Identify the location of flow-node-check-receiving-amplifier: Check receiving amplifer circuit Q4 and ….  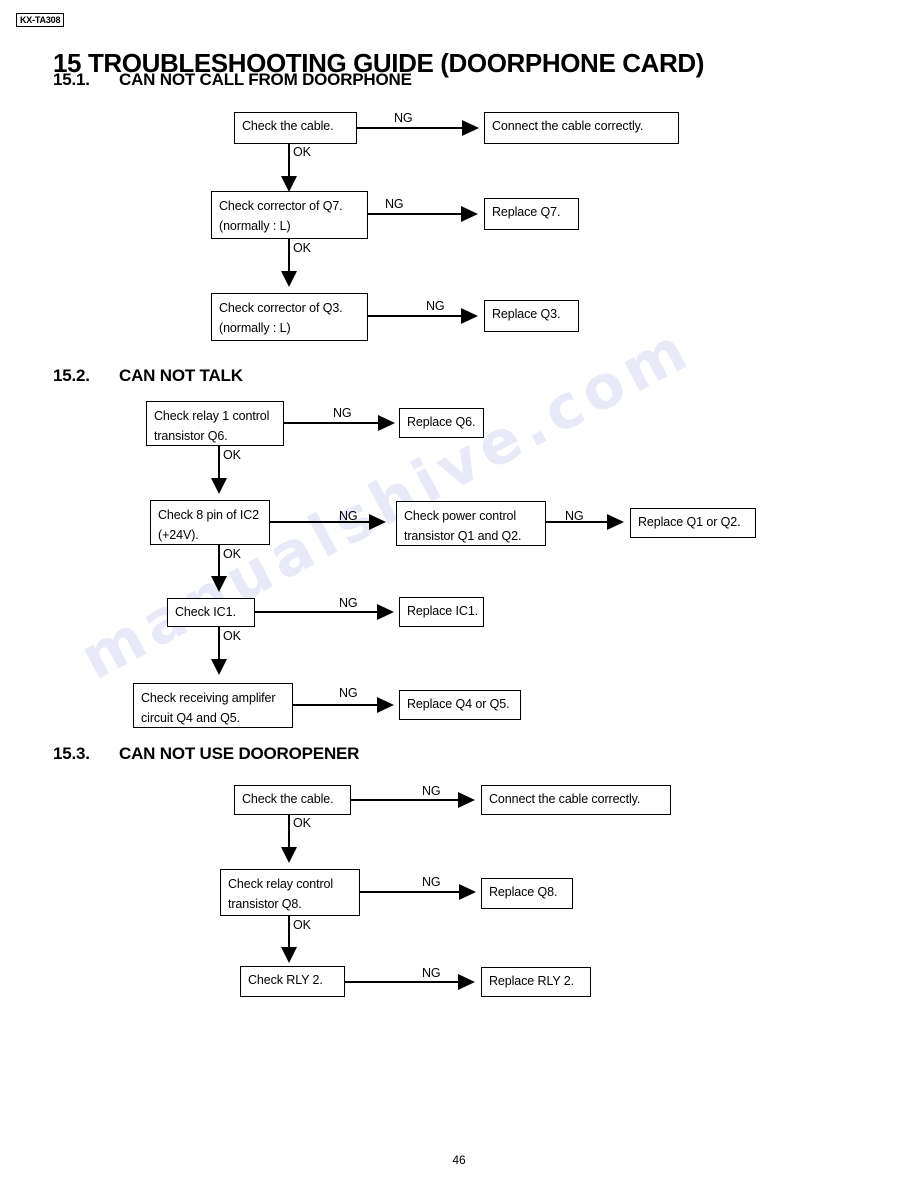
(213, 705).